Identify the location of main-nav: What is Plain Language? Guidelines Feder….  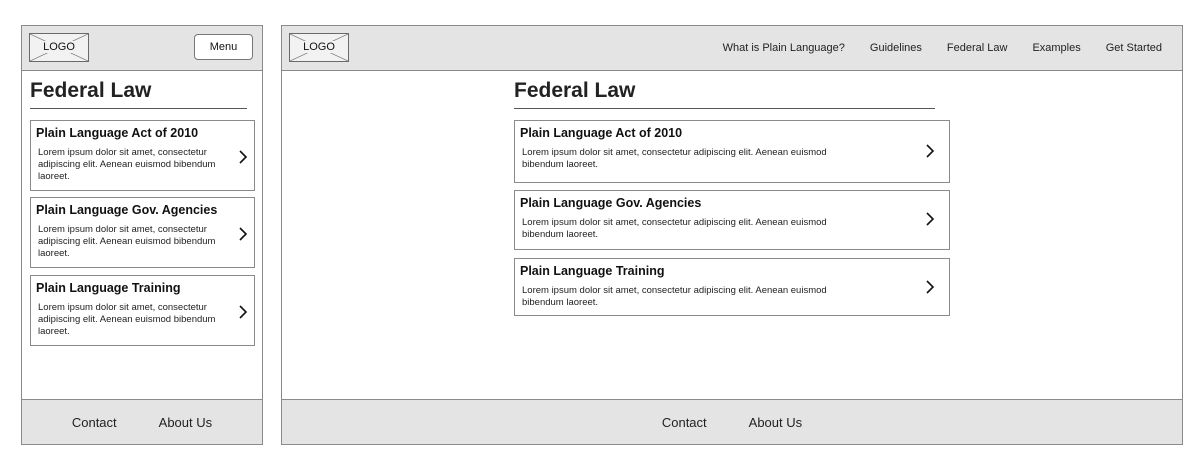
(952, 48).